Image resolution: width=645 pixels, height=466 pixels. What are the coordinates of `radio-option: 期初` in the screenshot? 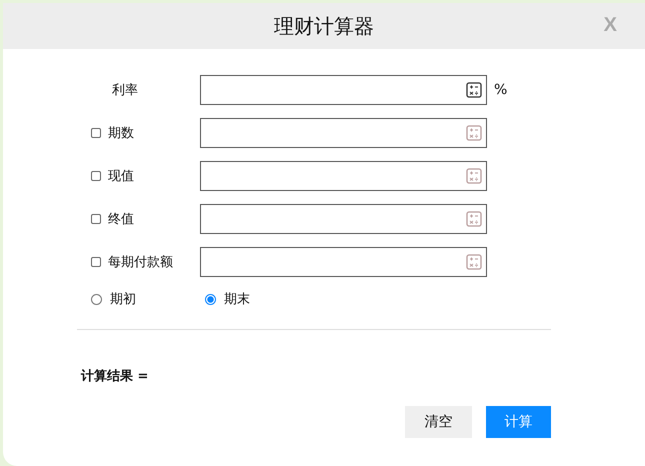 It's located at (148, 299).